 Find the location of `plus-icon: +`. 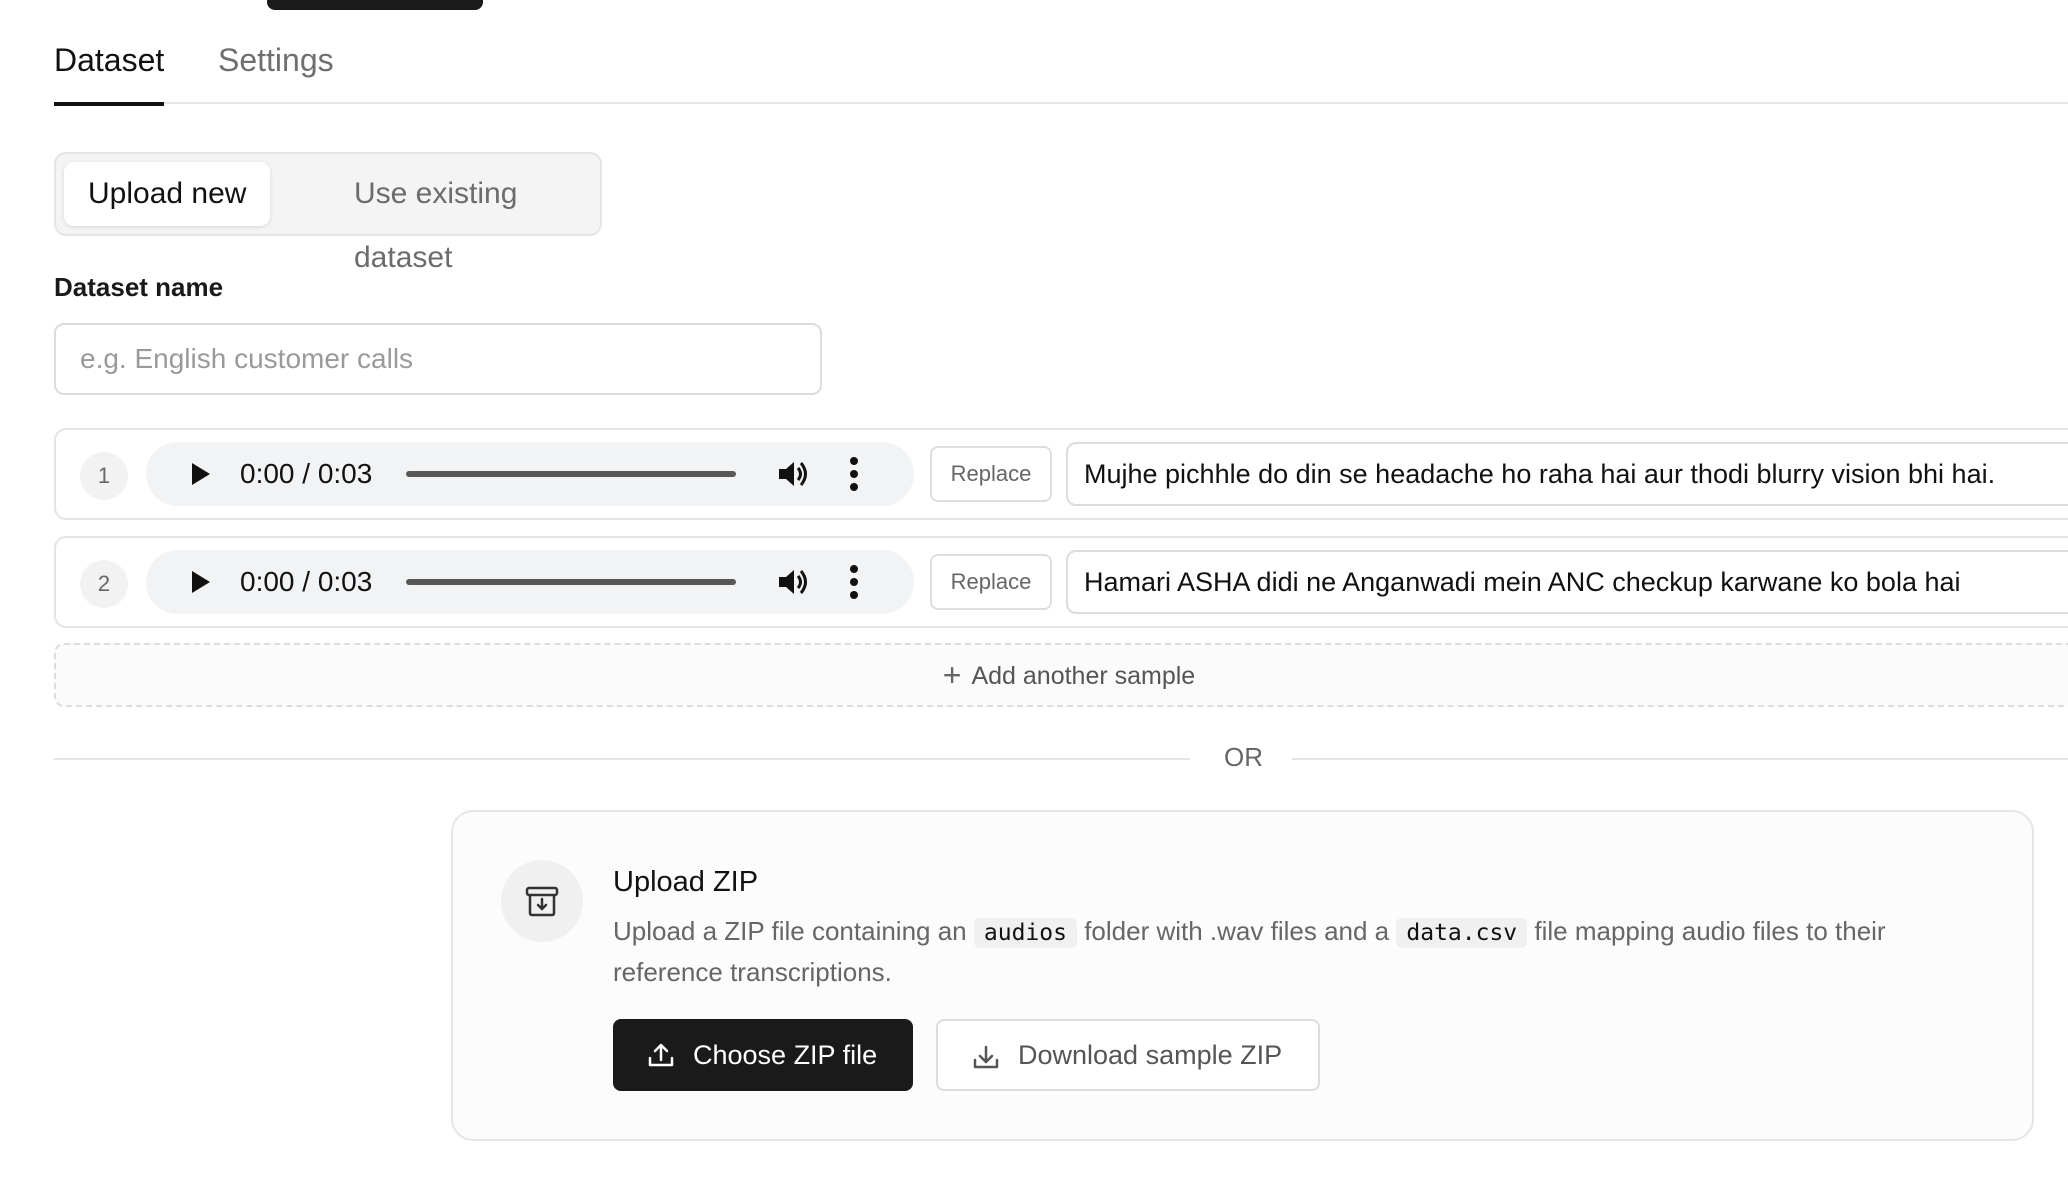

plus-icon: + is located at coordinates (952, 675).